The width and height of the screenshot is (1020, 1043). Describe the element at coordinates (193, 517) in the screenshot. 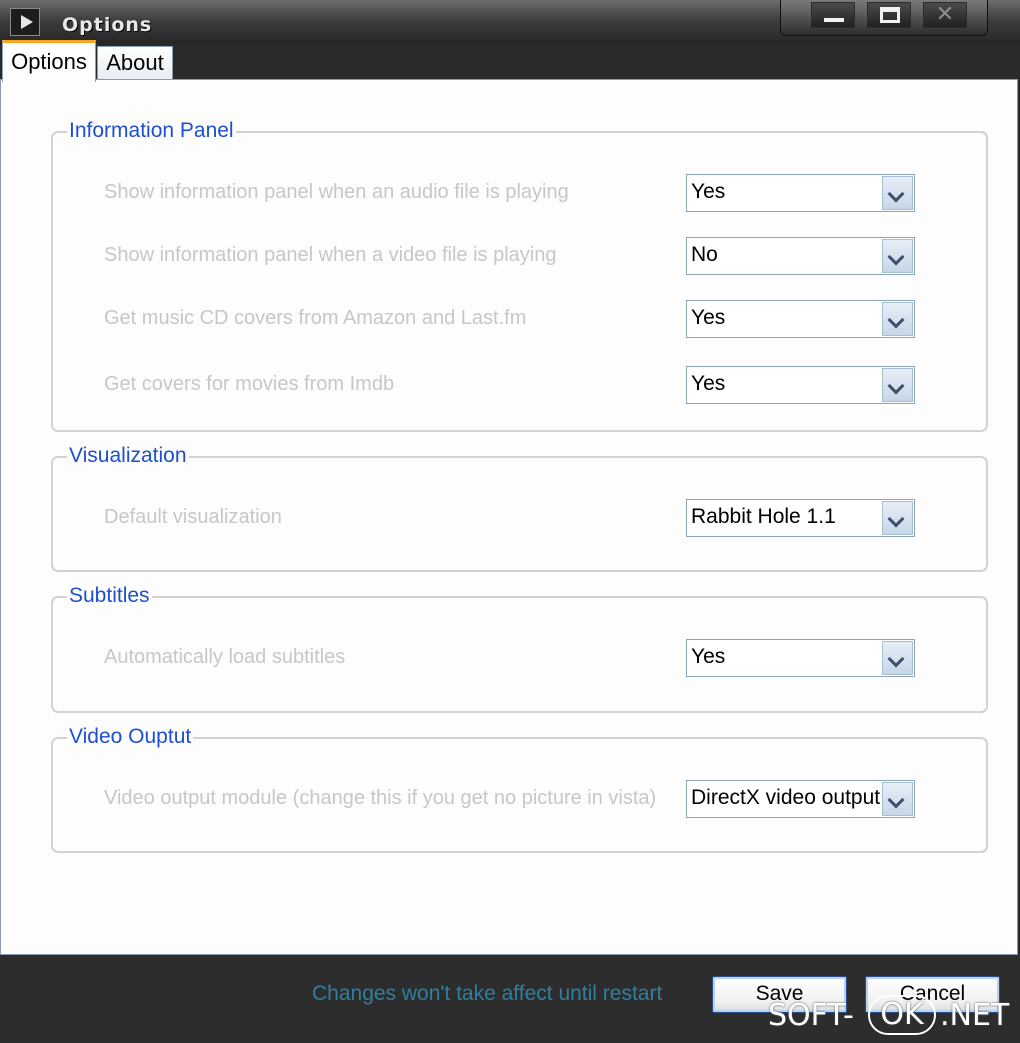

I see `default-visualization-label: Default visualization` at that location.